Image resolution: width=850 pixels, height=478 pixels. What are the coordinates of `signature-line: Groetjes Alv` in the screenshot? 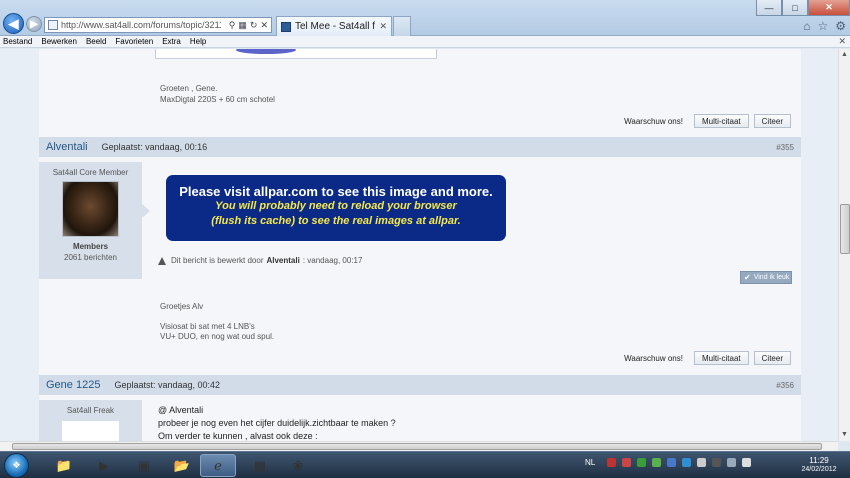 It's located at (182, 306).